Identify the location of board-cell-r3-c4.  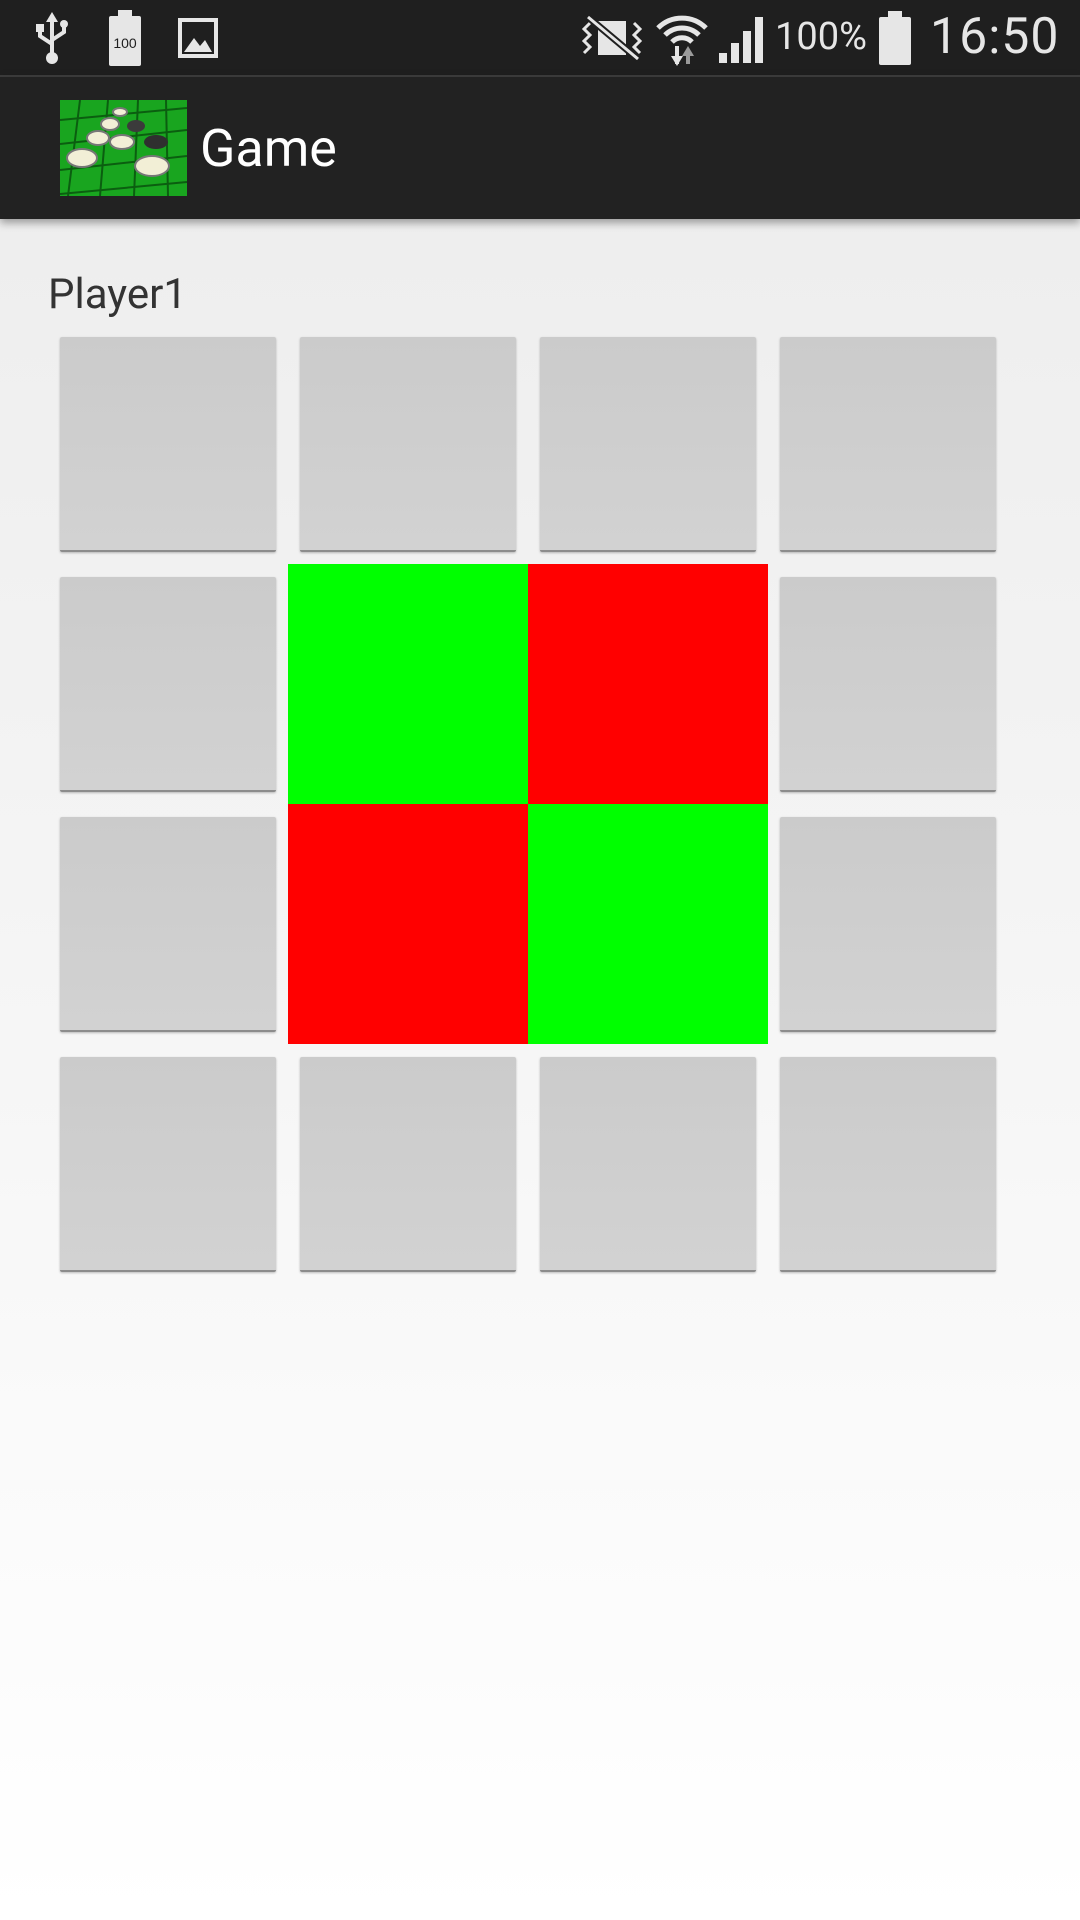
(888, 924).